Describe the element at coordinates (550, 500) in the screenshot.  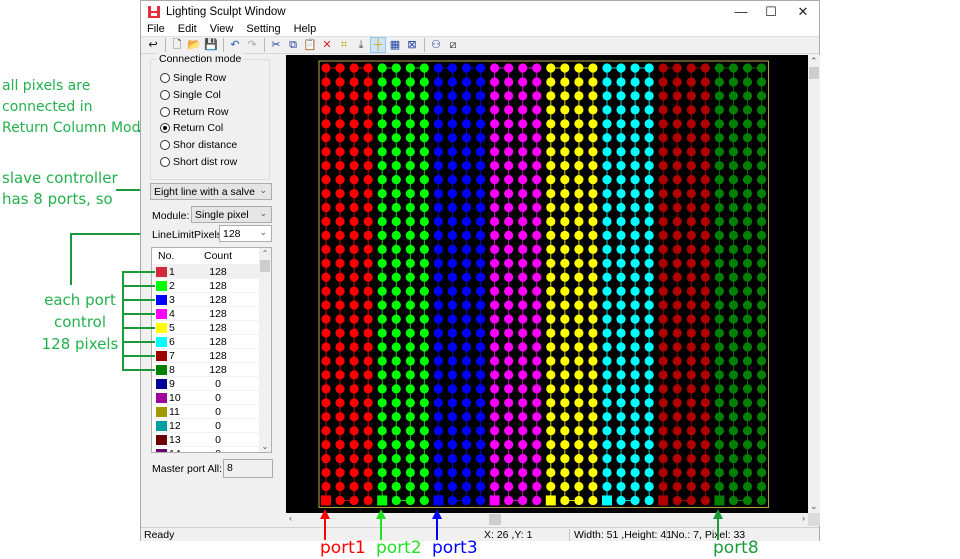
I see `port-start-pixel` at that location.